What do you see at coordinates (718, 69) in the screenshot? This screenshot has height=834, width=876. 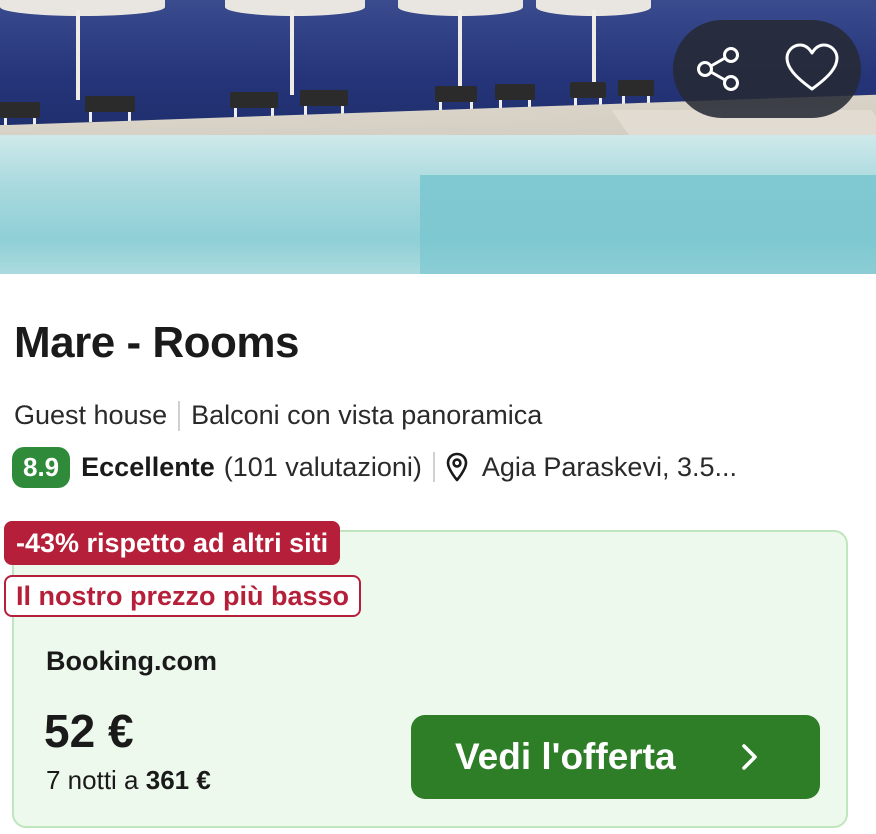 I see `share-icon` at bounding box center [718, 69].